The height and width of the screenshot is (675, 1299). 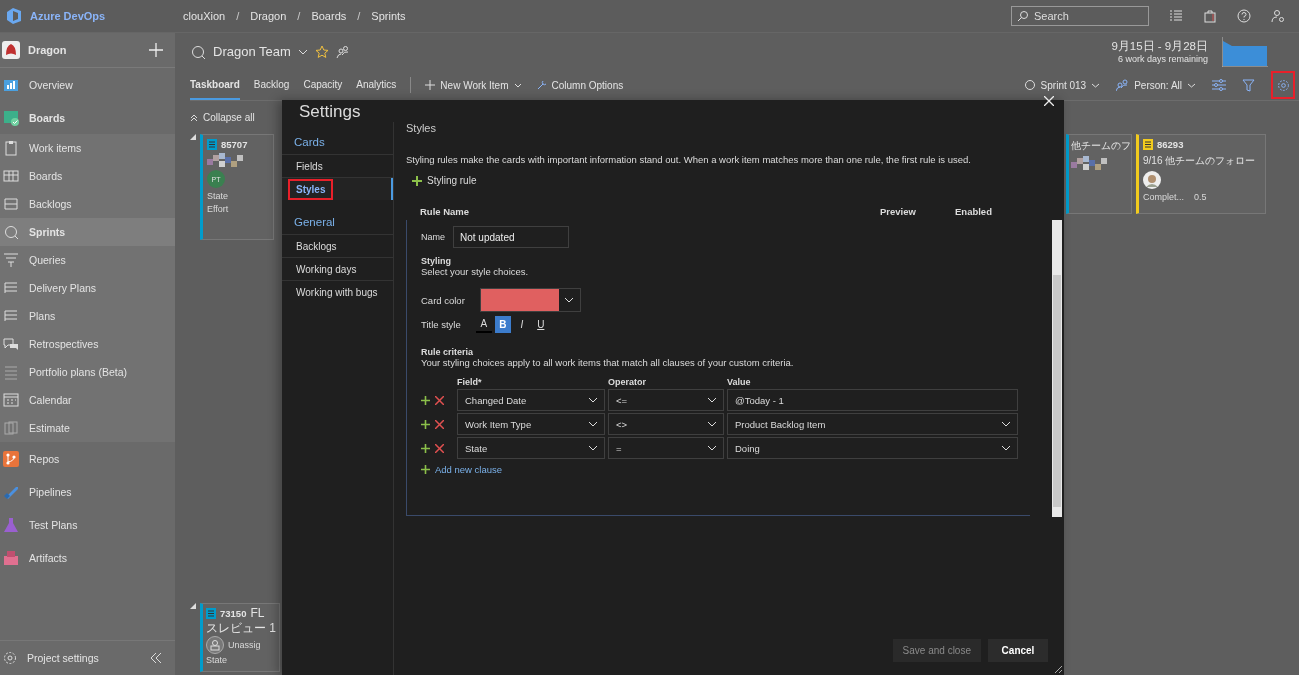 I want to click on sidebar-item: Repos, so click(x=87, y=458).